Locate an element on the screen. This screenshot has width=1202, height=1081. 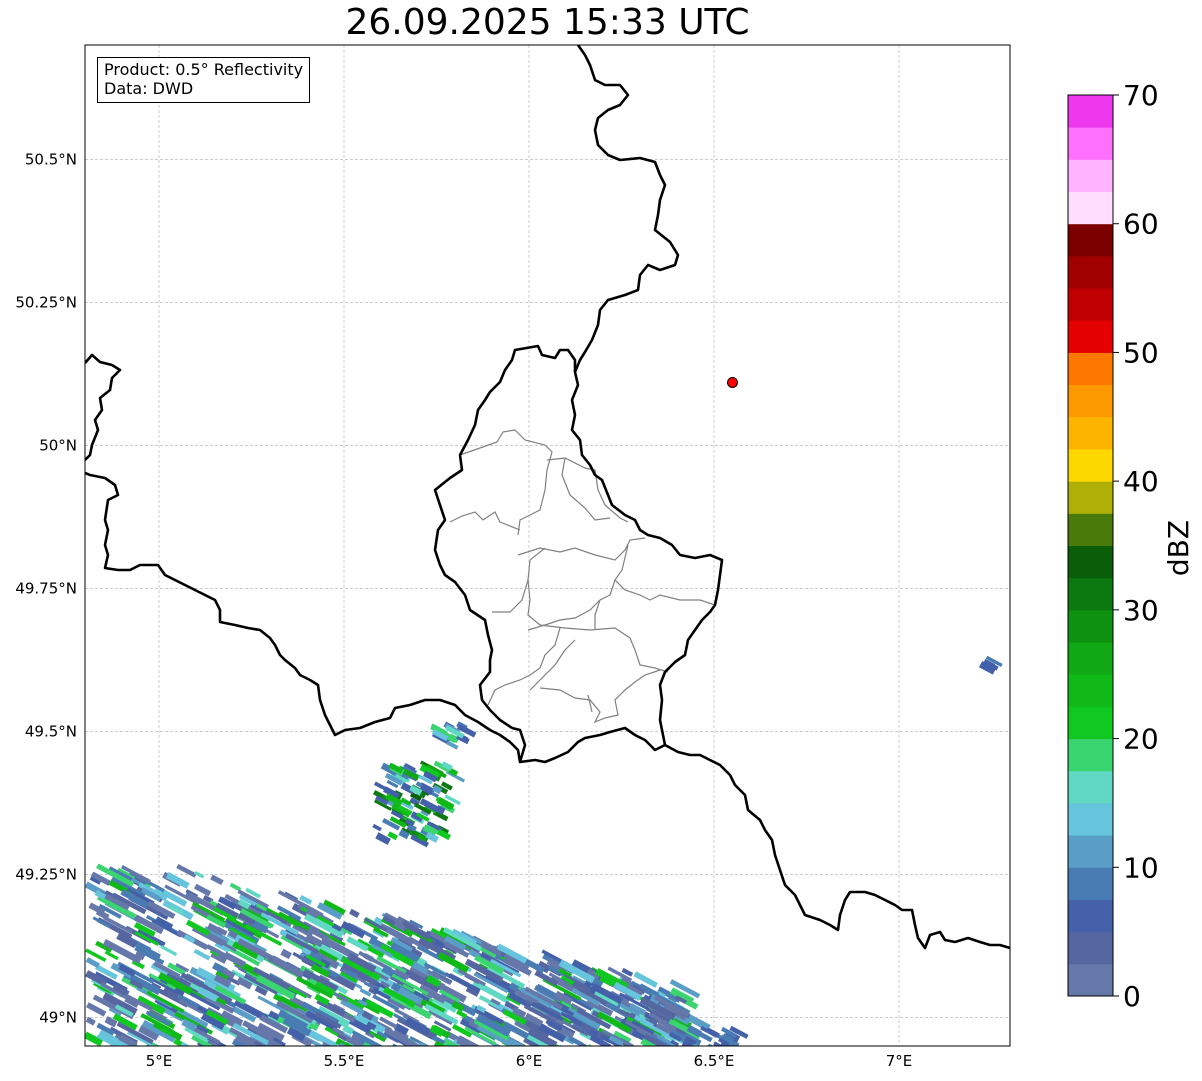
colorbar-tick-label: 70 is located at coordinates (1141, 95).